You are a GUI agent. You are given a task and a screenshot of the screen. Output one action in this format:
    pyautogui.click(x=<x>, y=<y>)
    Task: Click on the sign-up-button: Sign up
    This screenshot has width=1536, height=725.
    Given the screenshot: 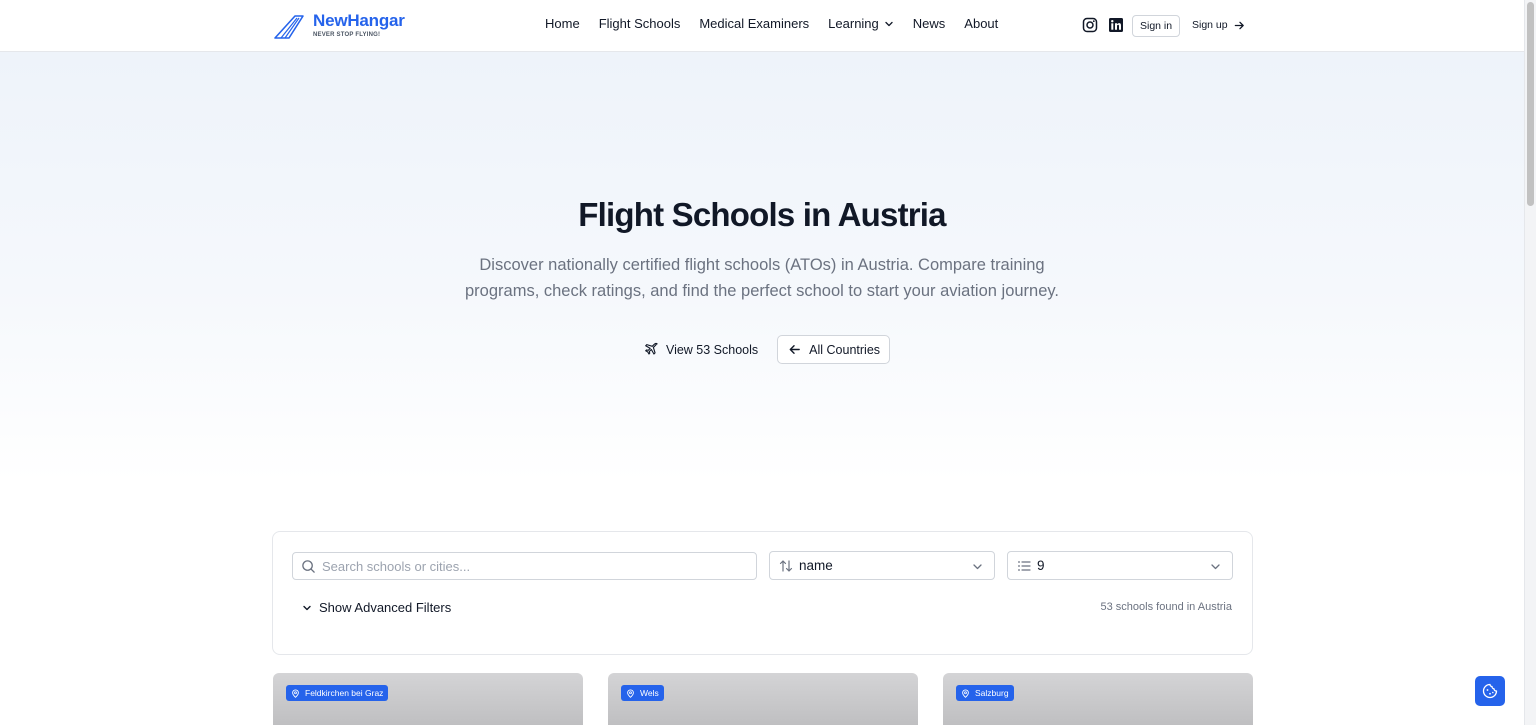 What is the action you would take?
    pyautogui.click(x=1218, y=25)
    